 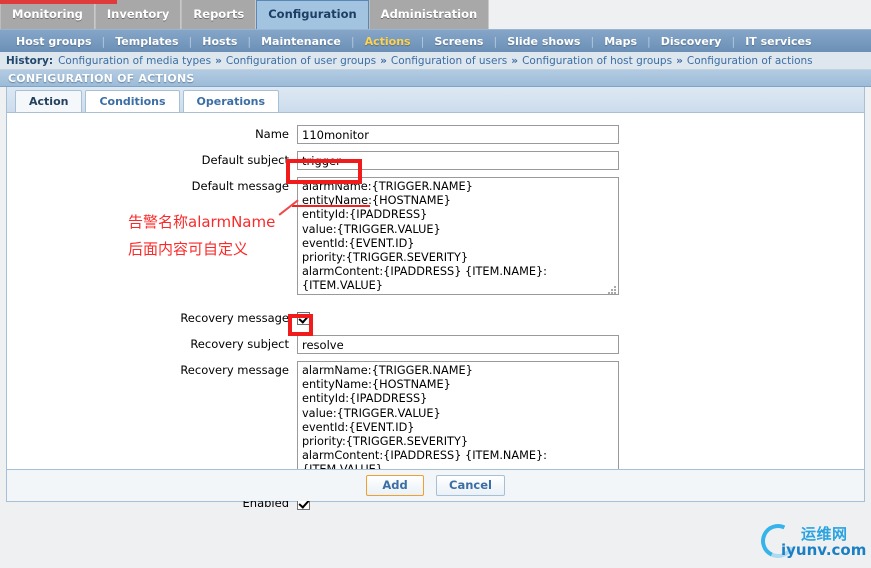 I want to click on label-recovery-subject: Recovery subject, so click(x=239, y=344).